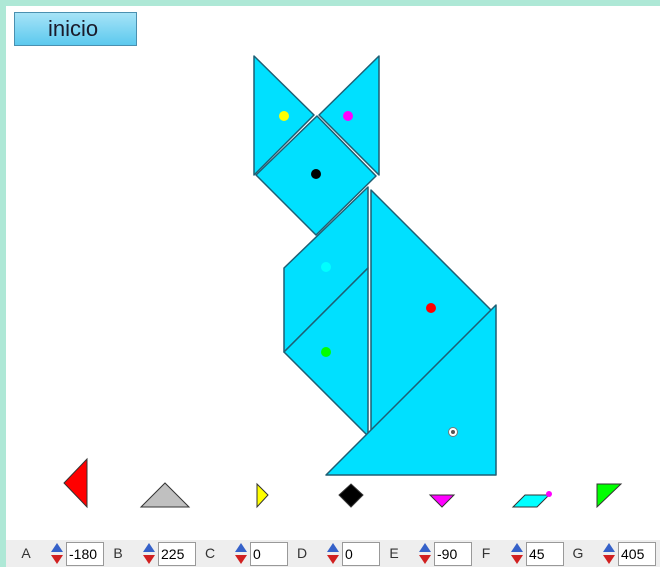 This screenshot has width=660, height=567. I want to click on black-dot-marker, so click(316, 174).